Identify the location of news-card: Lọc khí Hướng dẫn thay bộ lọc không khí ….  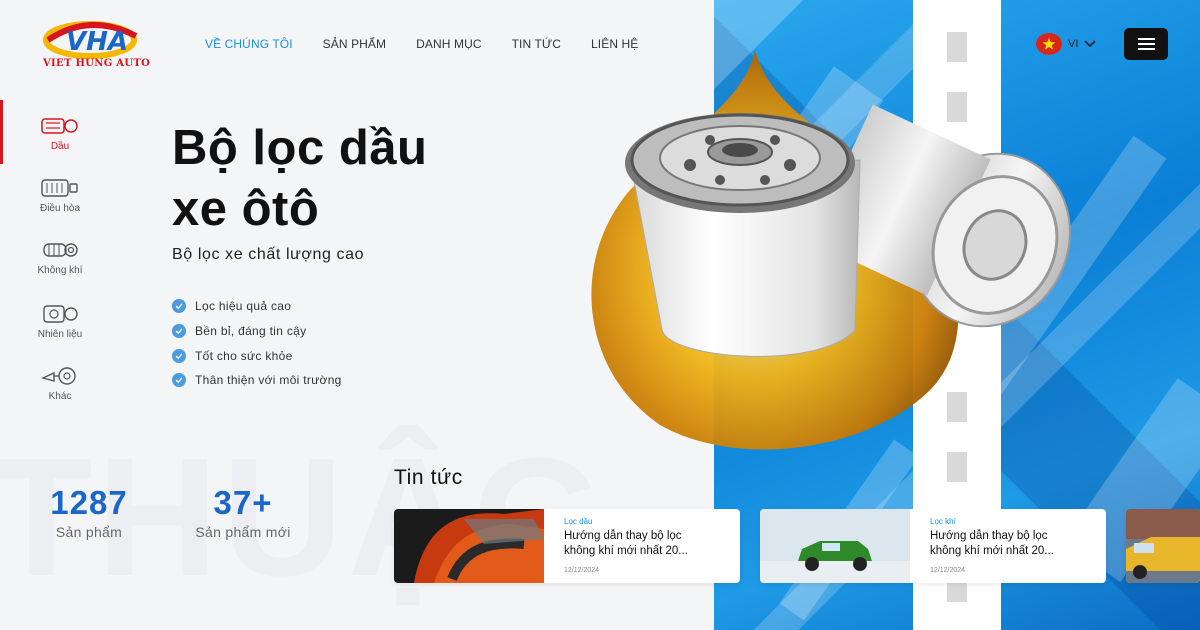
(933, 546).